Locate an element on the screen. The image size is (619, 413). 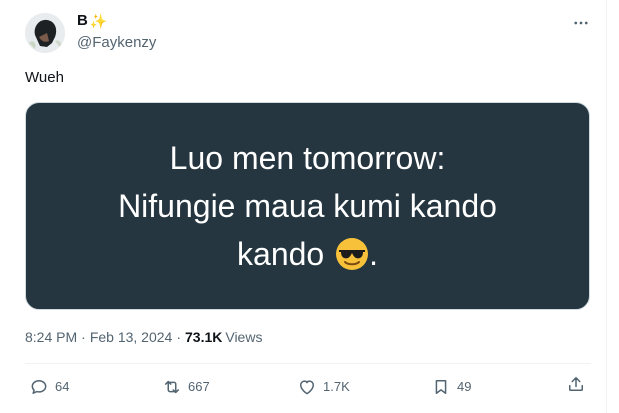
reply-button: 64 is located at coordinates (49, 387).